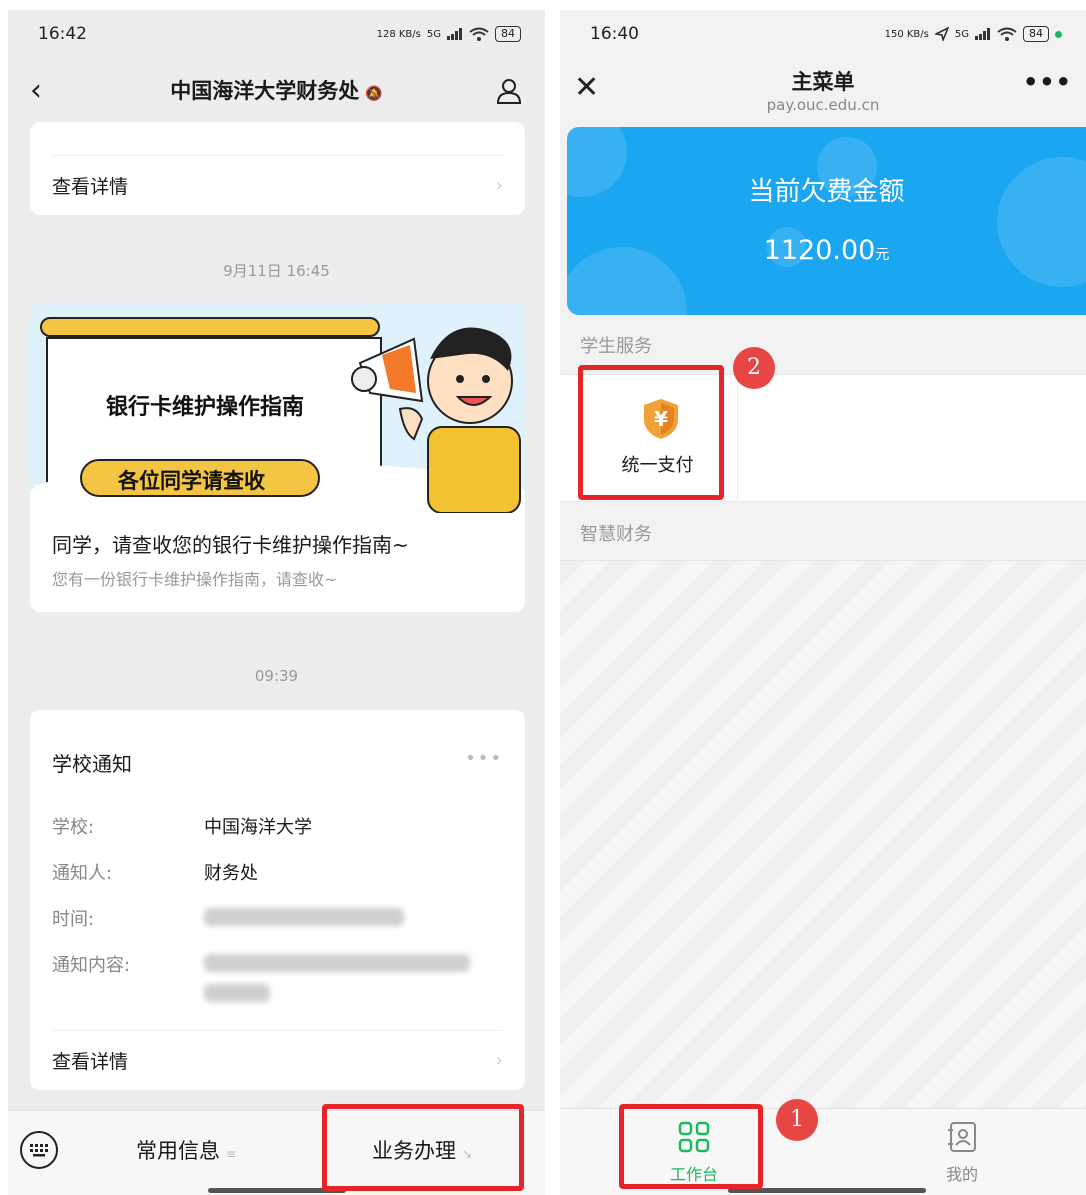 This screenshot has width=1086, height=1195. What do you see at coordinates (195, 579) in the screenshot?
I see `news-summary: 您有一份银行卡维护操作指南，请查收~` at bounding box center [195, 579].